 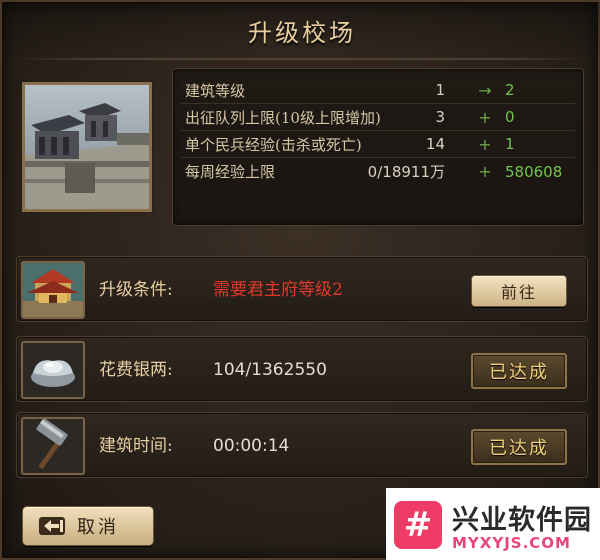 I want to click on stat-next-value: 0, so click(x=510, y=117).